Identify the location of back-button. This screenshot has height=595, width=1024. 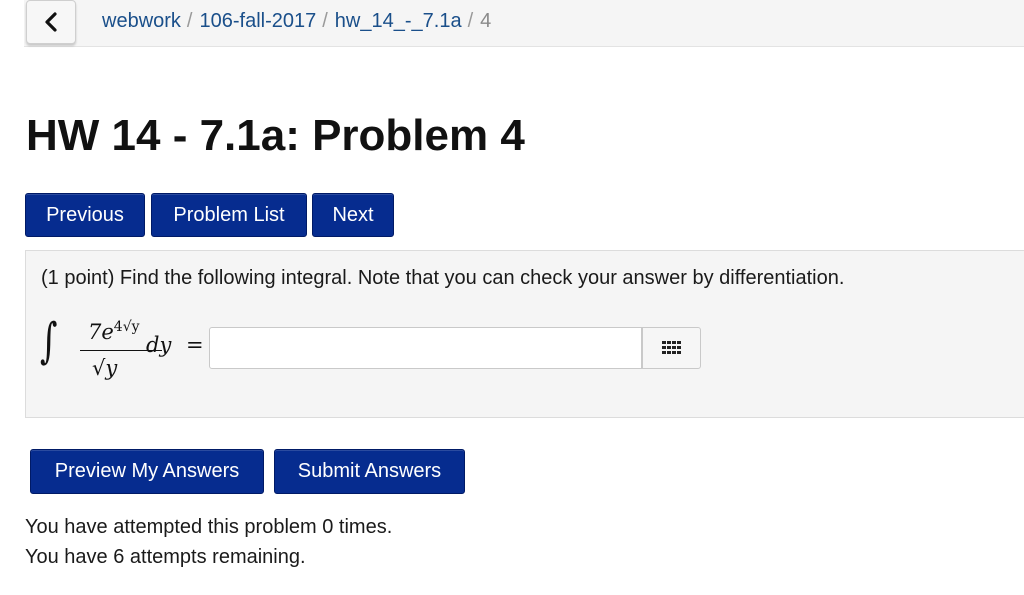
(51, 22).